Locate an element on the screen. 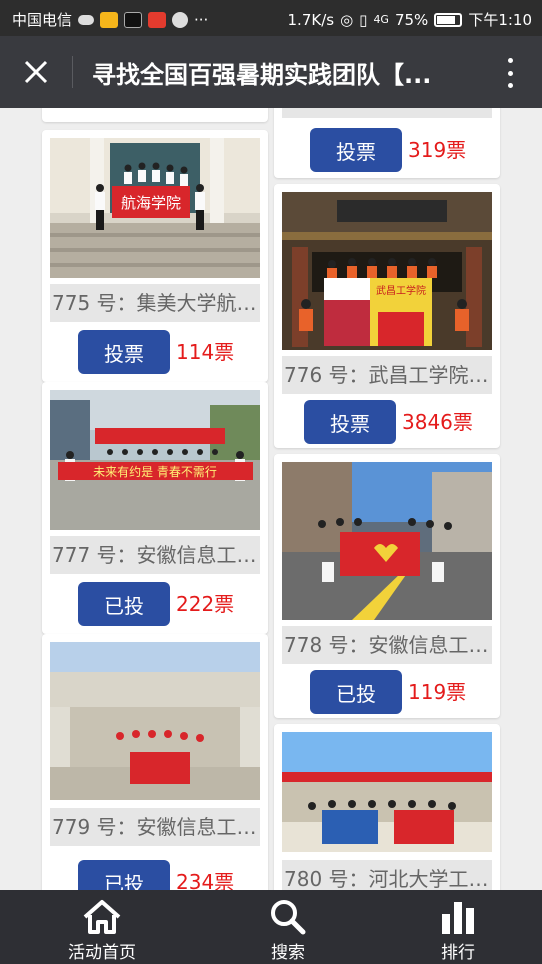  bar-chart-icon is located at coordinates (458, 918).